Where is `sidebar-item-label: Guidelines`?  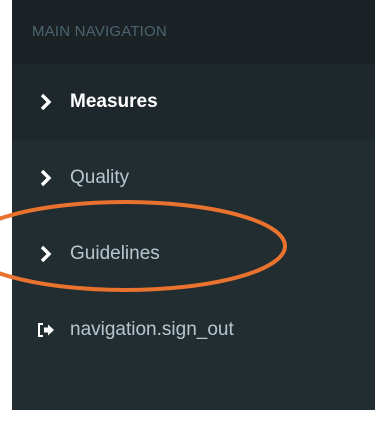
sidebar-item-label: Guidelines is located at coordinates (115, 253).